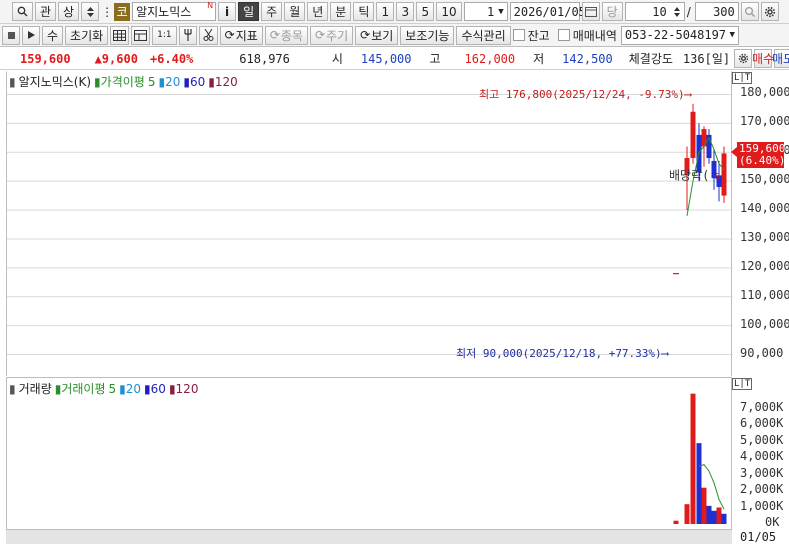  Describe the element at coordinates (762, 489) in the screenshot. I see `volume-tick-label: 2,000K` at that location.